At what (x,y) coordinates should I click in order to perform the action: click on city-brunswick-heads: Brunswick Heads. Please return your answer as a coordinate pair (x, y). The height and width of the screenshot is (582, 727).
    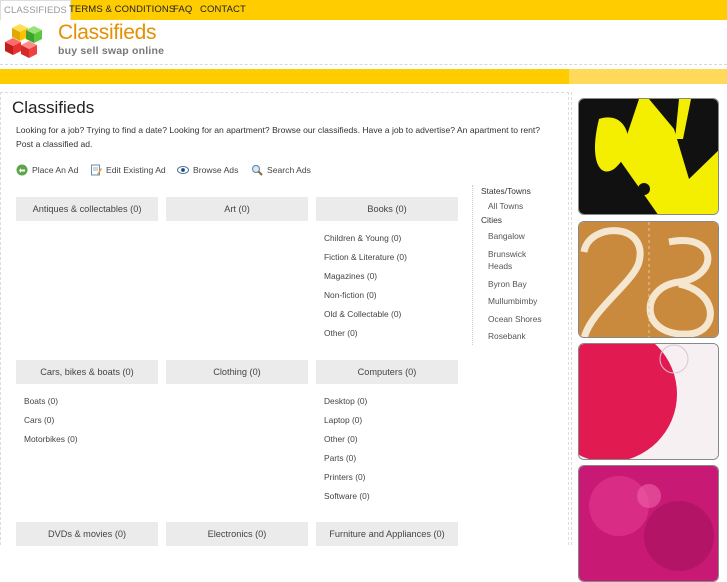
    Looking at the image, I should click on (518, 260).